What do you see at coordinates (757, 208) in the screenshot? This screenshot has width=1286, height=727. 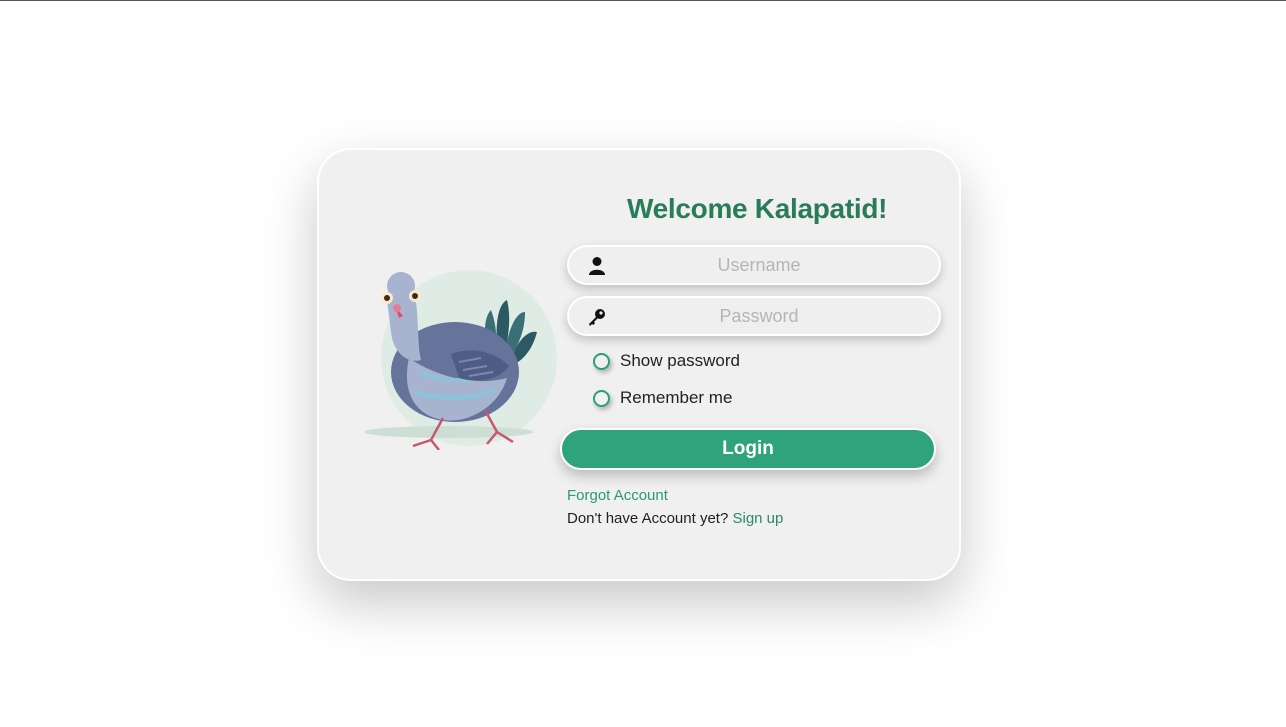 I see `welcome-title: Welcome Kalapatid!` at bounding box center [757, 208].